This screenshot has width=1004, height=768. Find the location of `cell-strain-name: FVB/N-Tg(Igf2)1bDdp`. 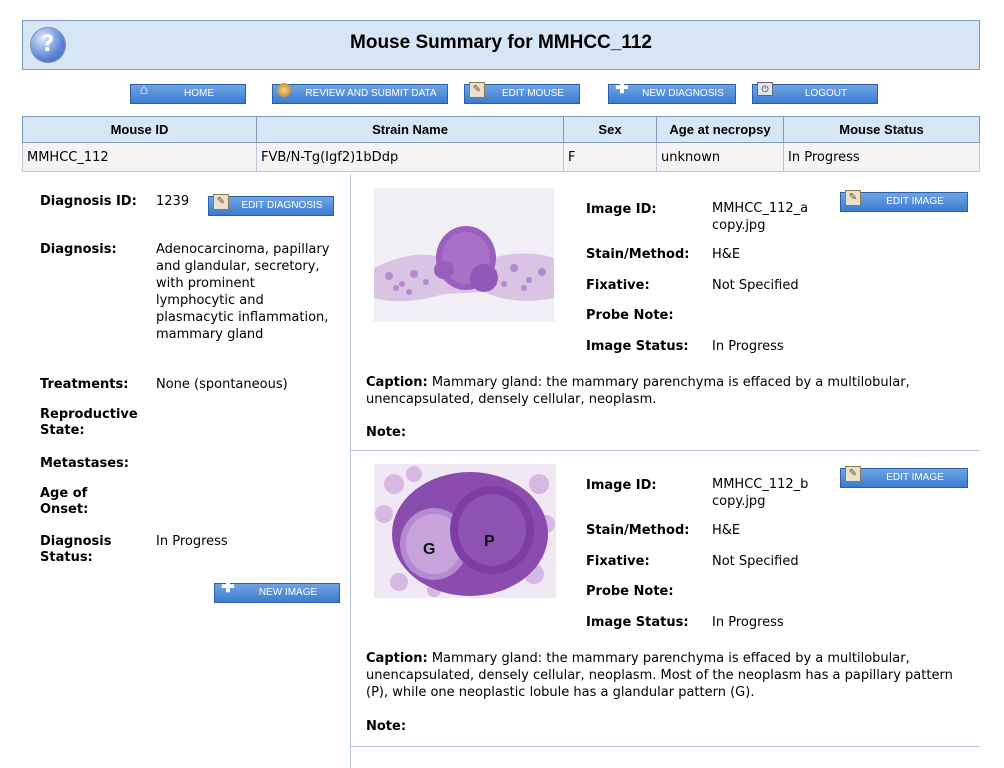

cell-strain-name: FVB/N-Tg(Igf2)1bDdp is located at coordinates (410, 157).